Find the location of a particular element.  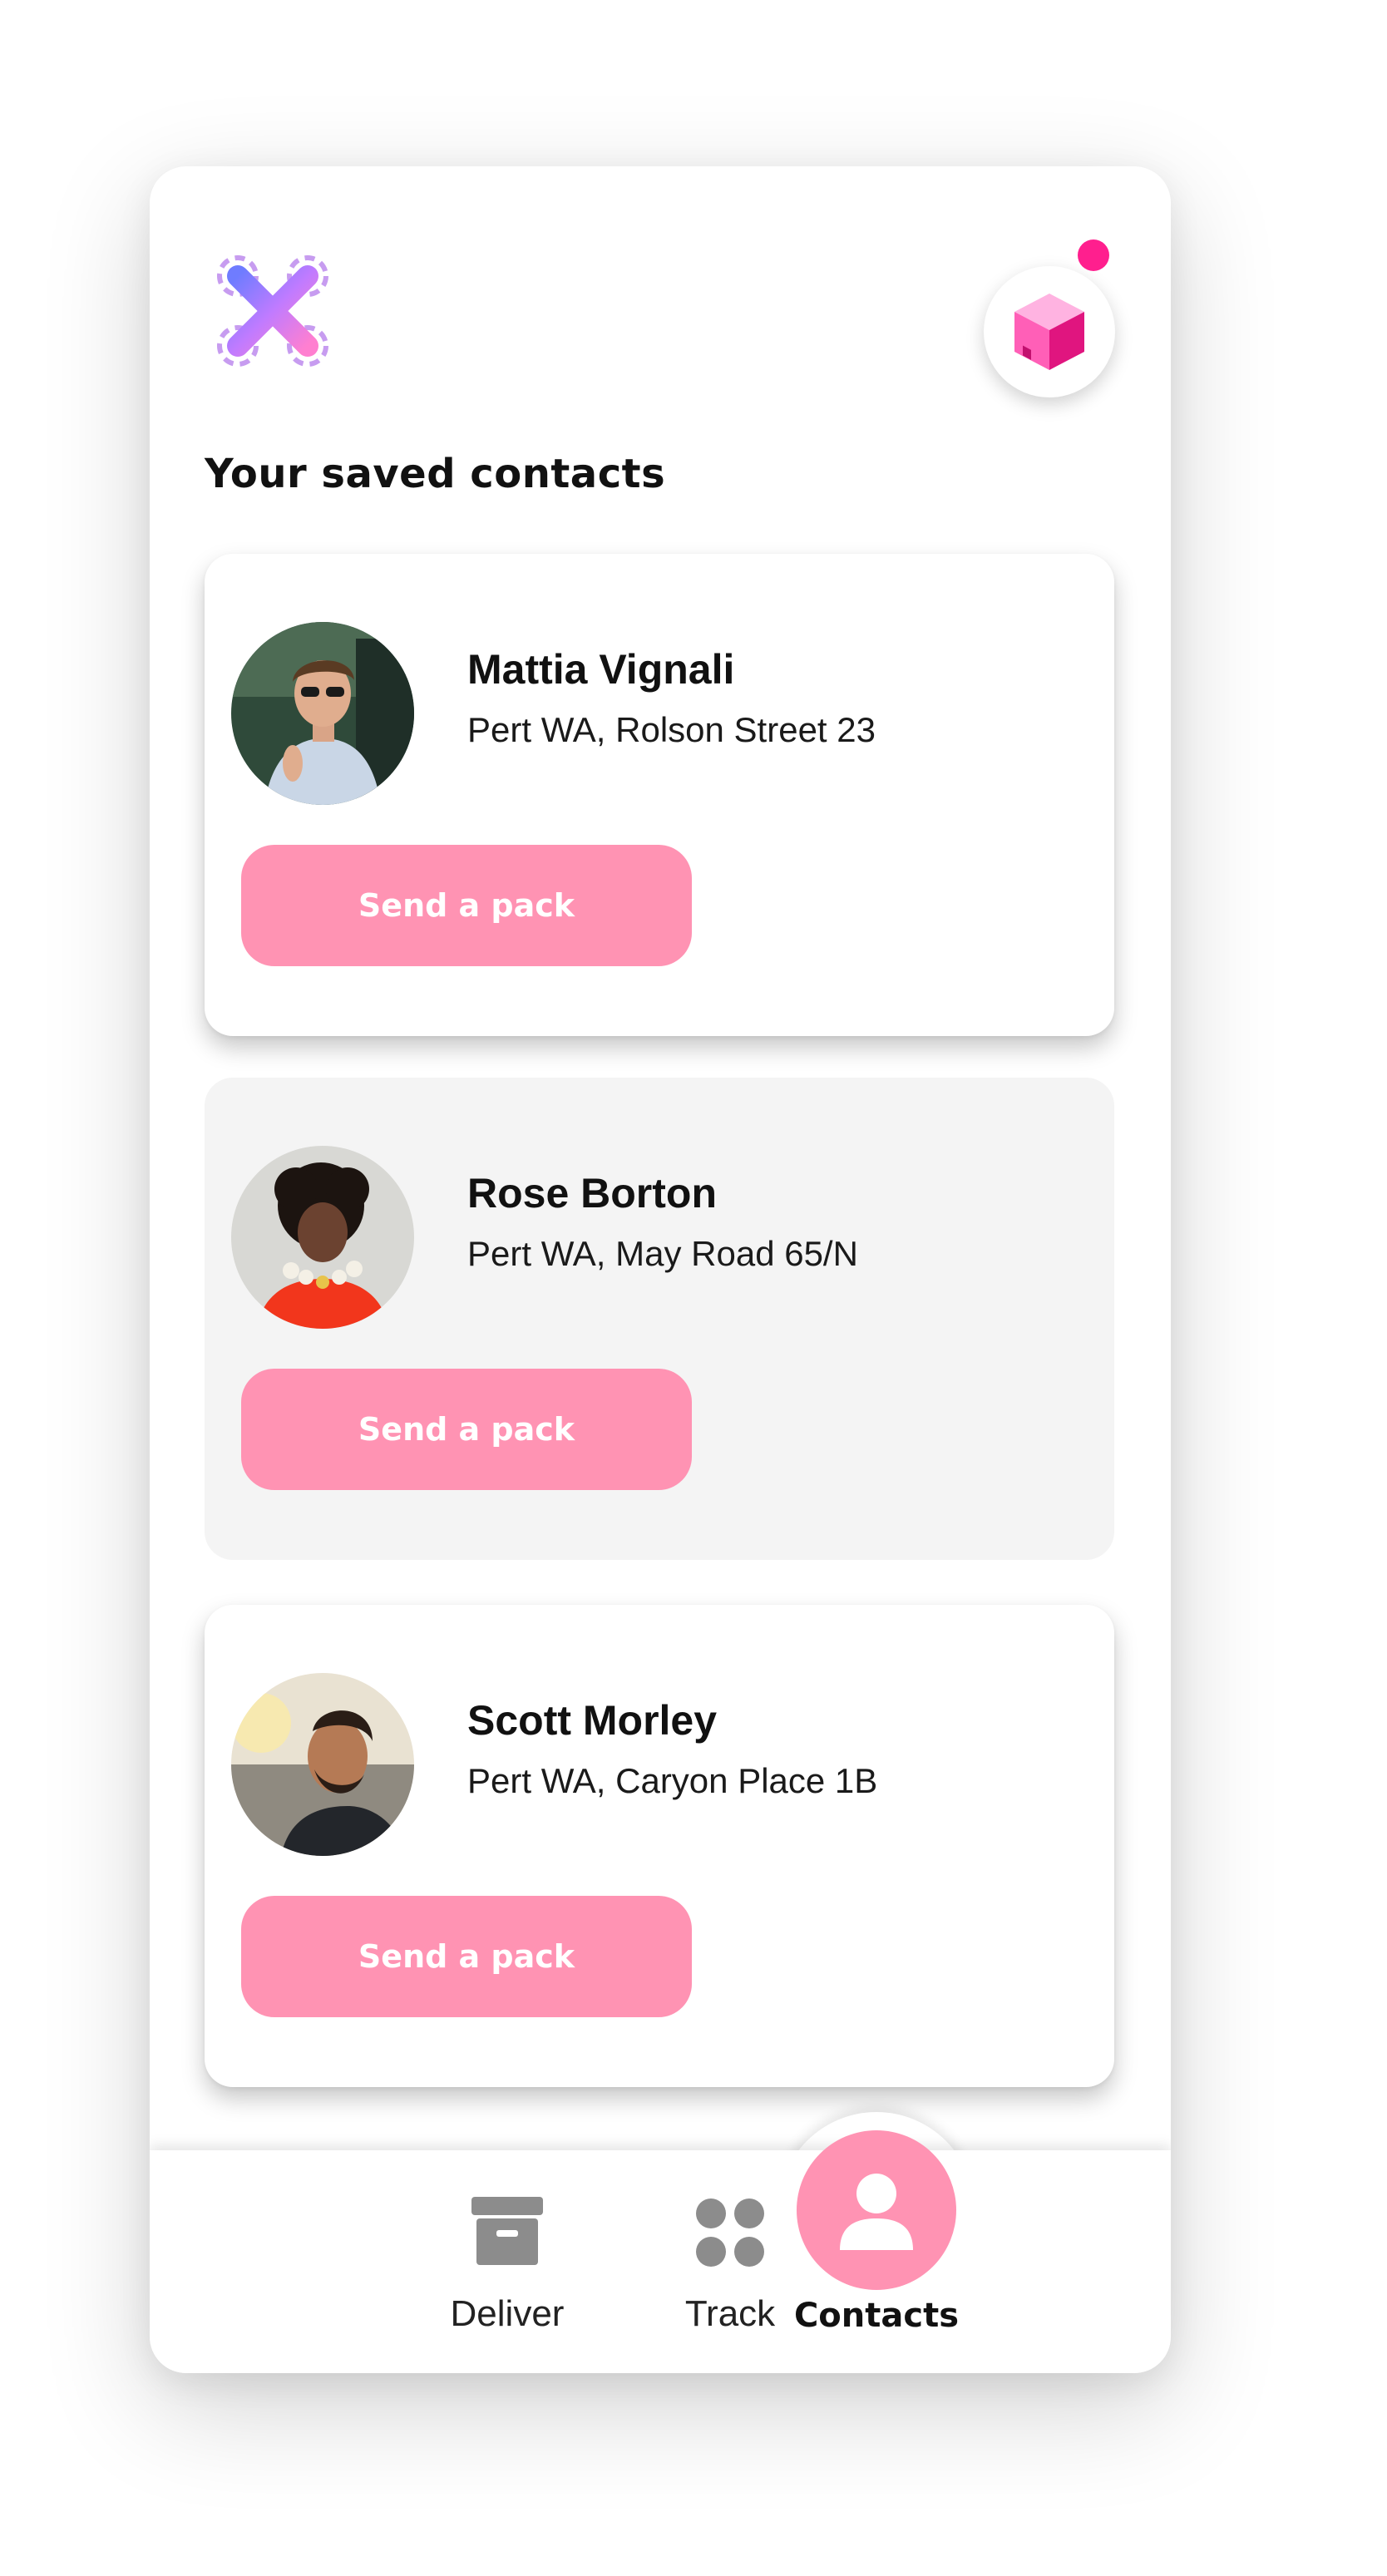

package-cube-icon is located at coordinates (1049, 332).